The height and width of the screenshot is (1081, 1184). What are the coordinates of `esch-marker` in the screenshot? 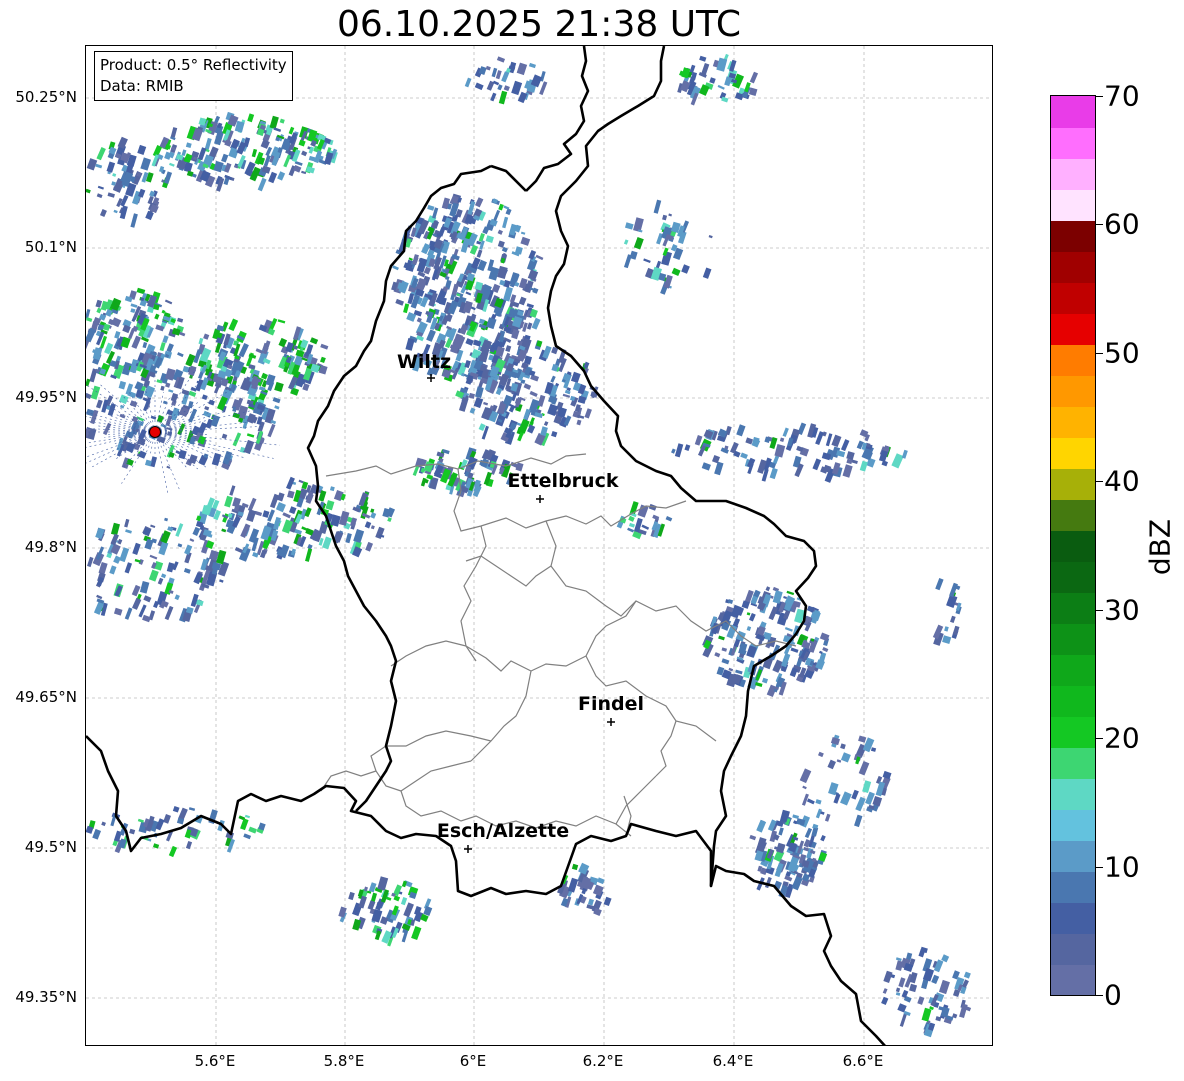 It's located at (468, 849).